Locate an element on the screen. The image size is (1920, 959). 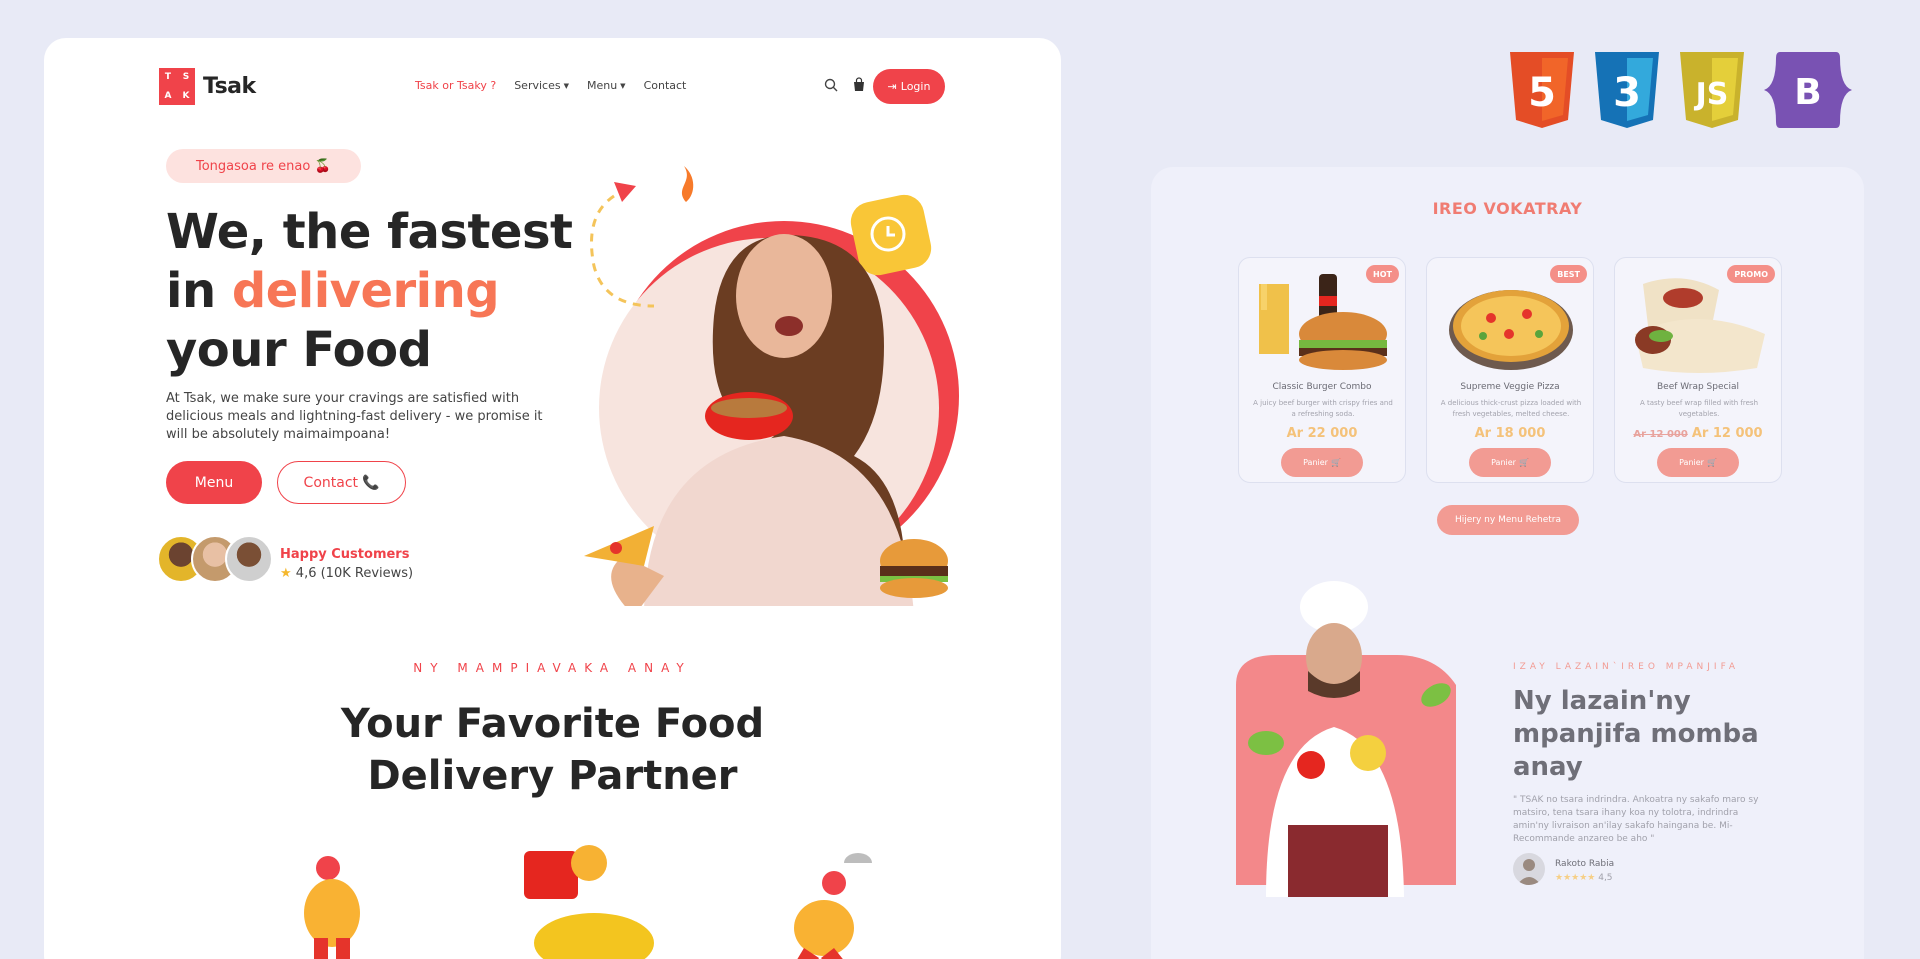
delivery-illustrations is located at coordinates (588, 902).